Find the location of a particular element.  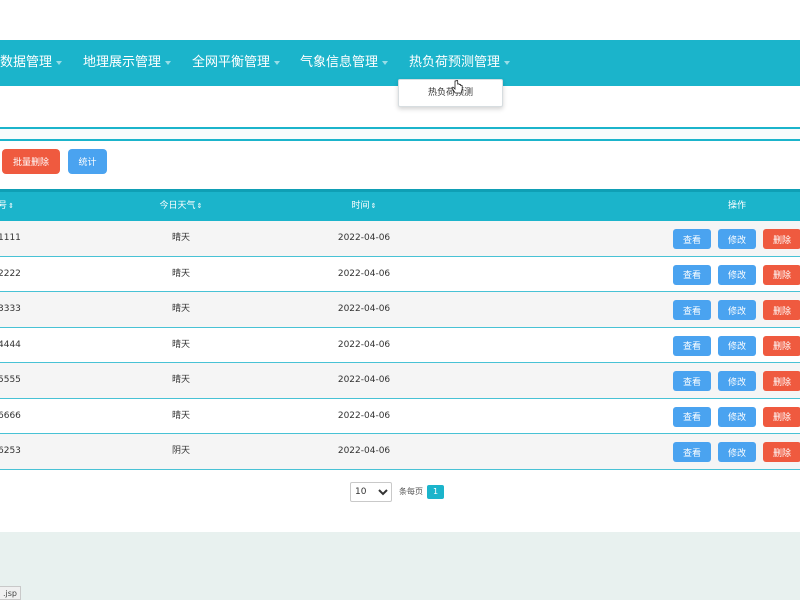

nav-item-label: 地理展示管理 is located at coordinates (122, 62).